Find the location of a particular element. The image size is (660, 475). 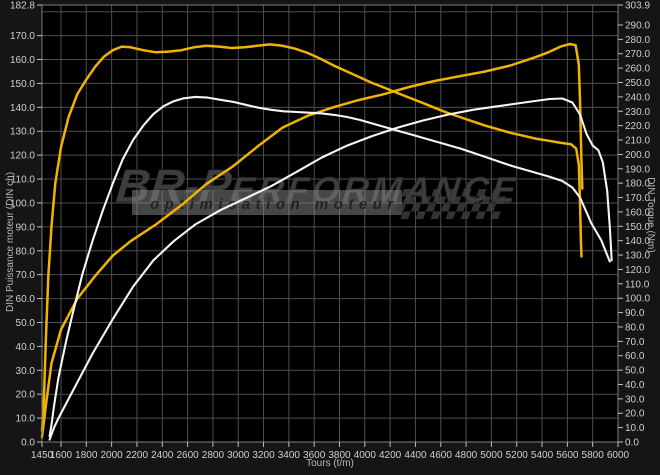

left-tick-label: 0.0 is located at coordinates (28, 443).